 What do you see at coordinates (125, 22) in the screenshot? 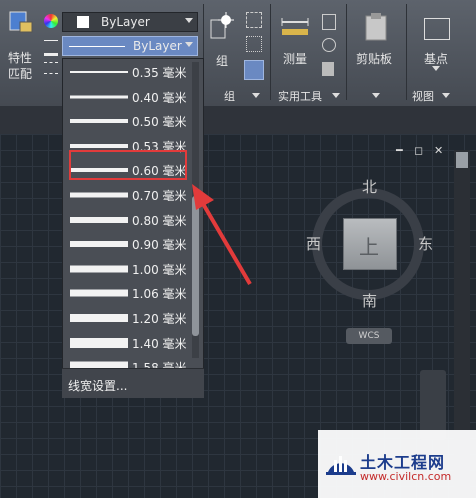
I see `color-combo-value: ByLayer` at bounding box center [125, 22].